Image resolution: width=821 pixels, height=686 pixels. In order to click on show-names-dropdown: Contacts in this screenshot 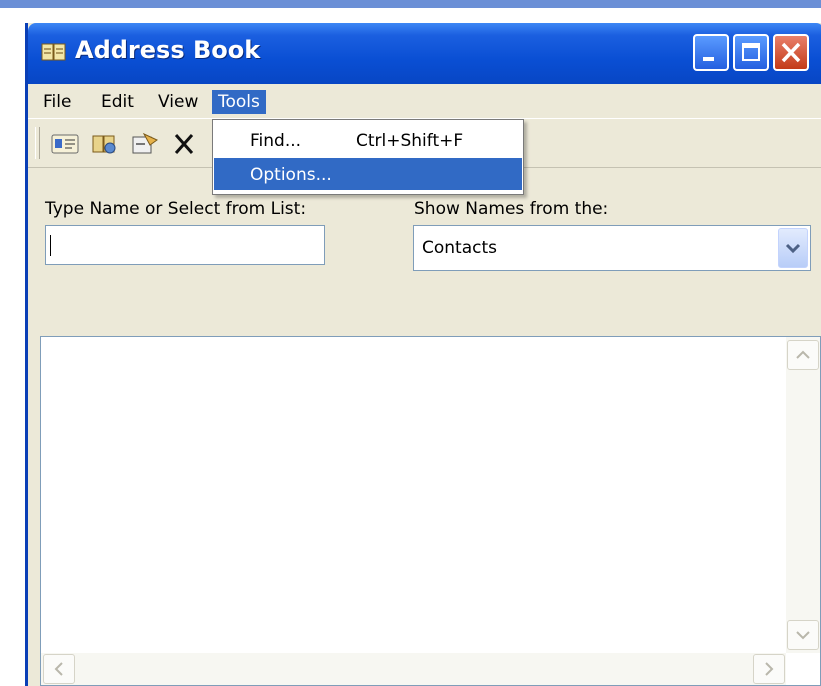, I will do `click(612, 248)`.